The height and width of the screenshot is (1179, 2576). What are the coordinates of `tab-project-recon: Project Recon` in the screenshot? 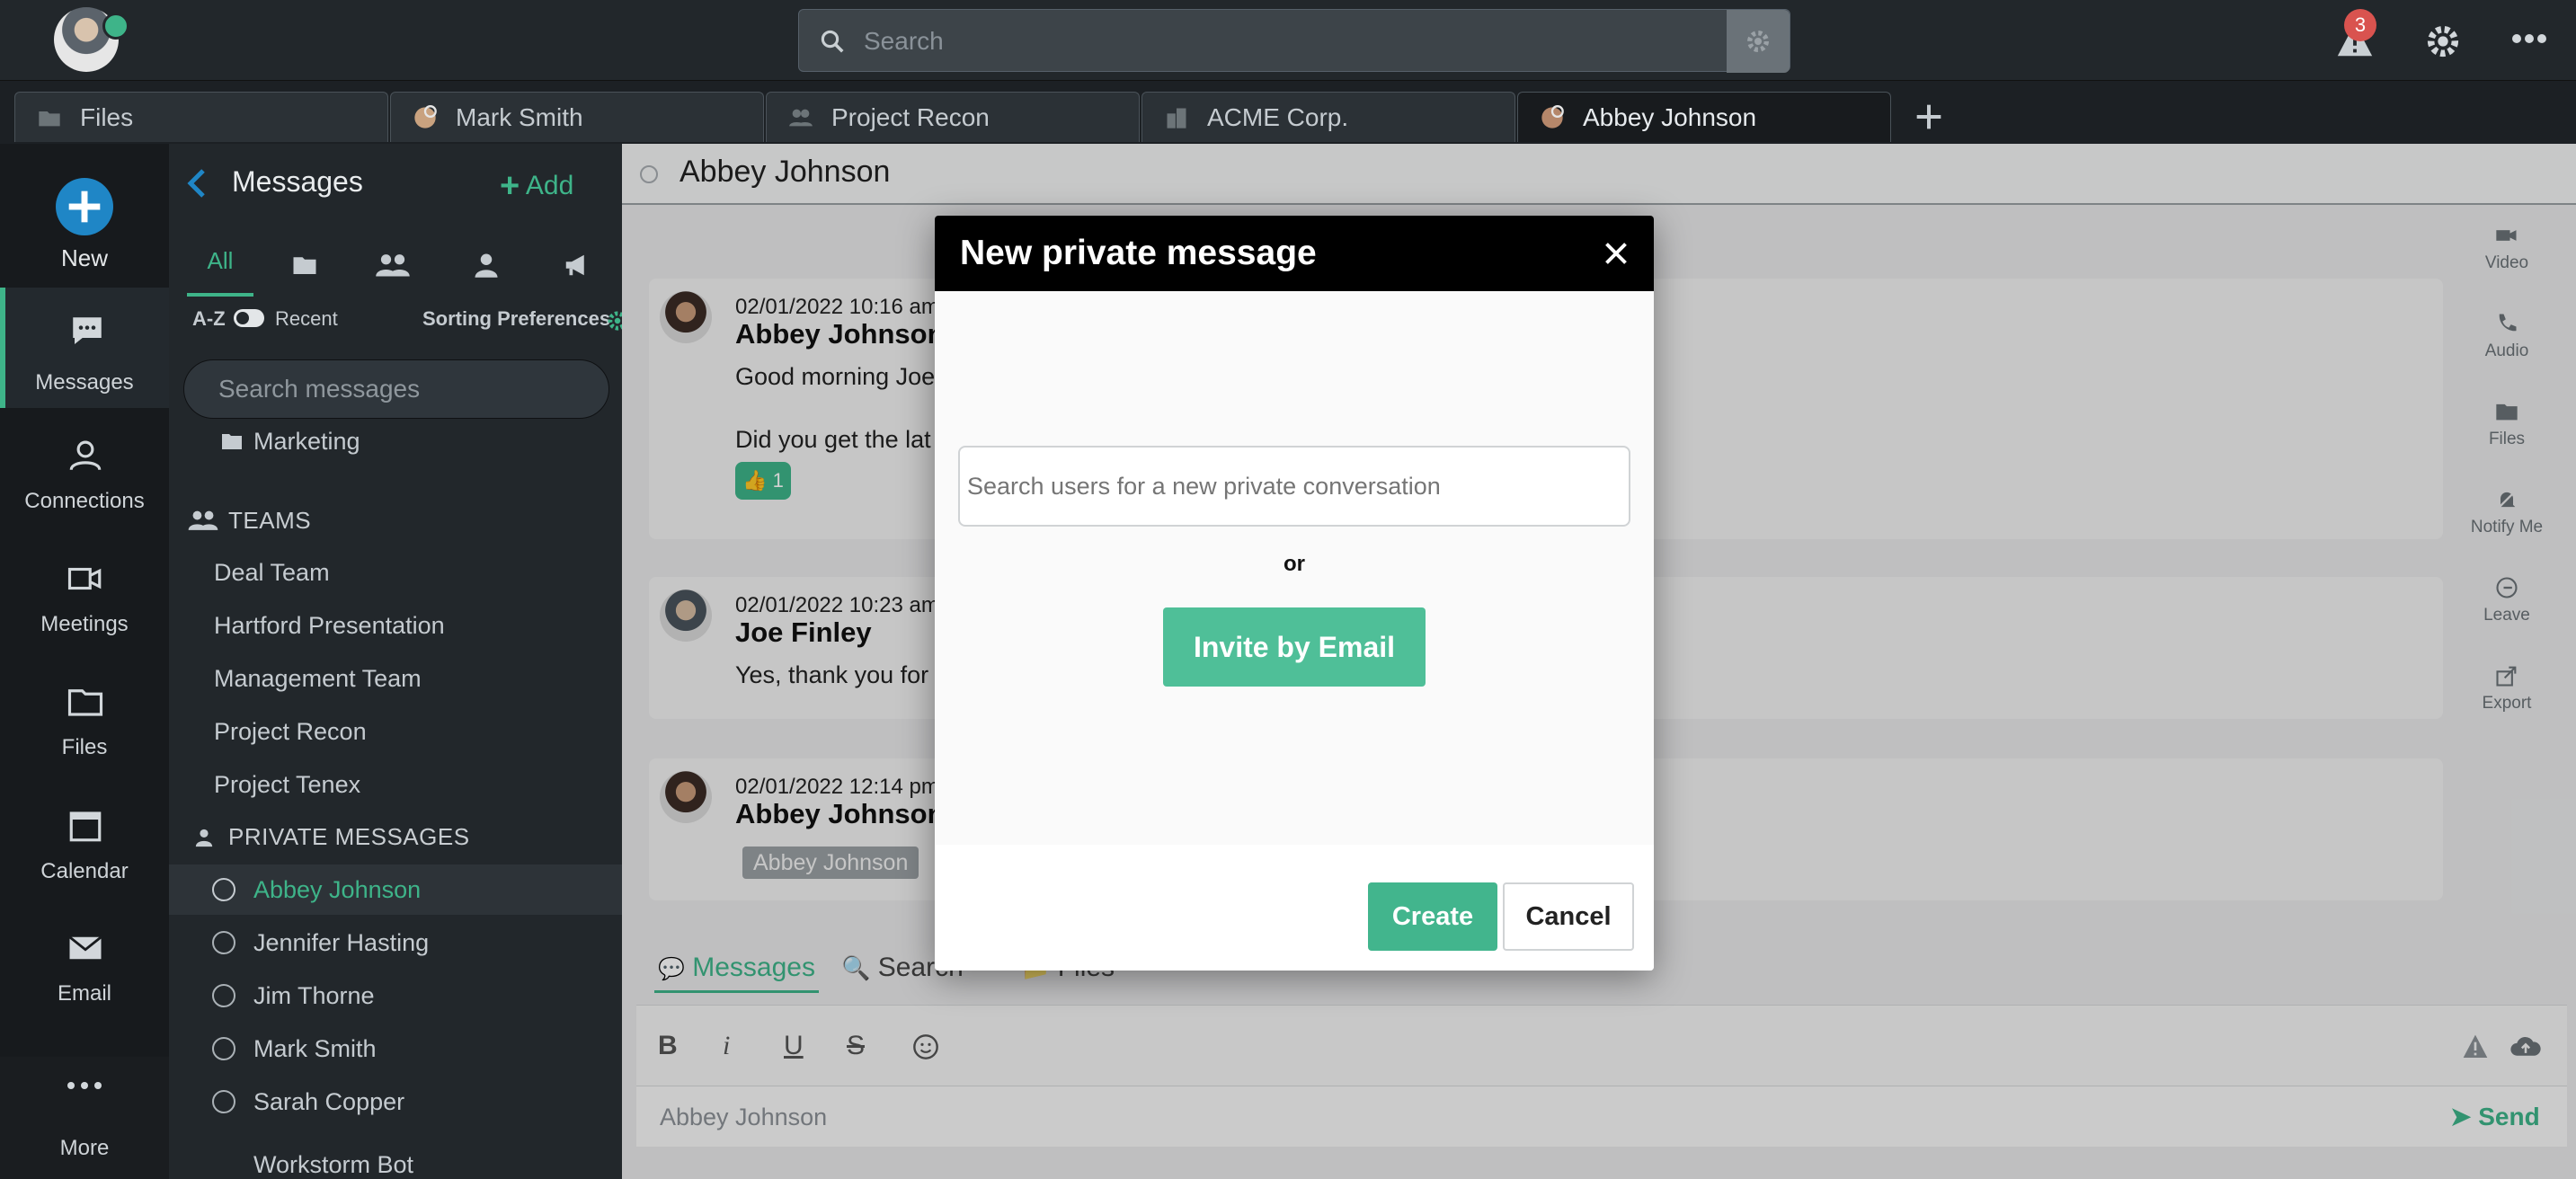 It's located at (953, 117).